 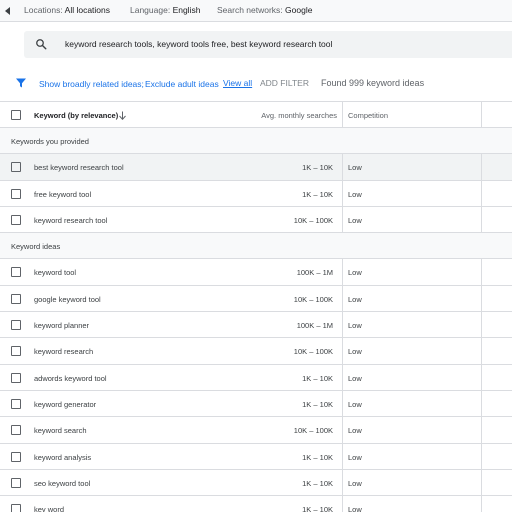 What do you see at coordinates (67, 299) in the screenshot?
I see `keyword-cell: google keyword tool` at bounding box center [67, 299].